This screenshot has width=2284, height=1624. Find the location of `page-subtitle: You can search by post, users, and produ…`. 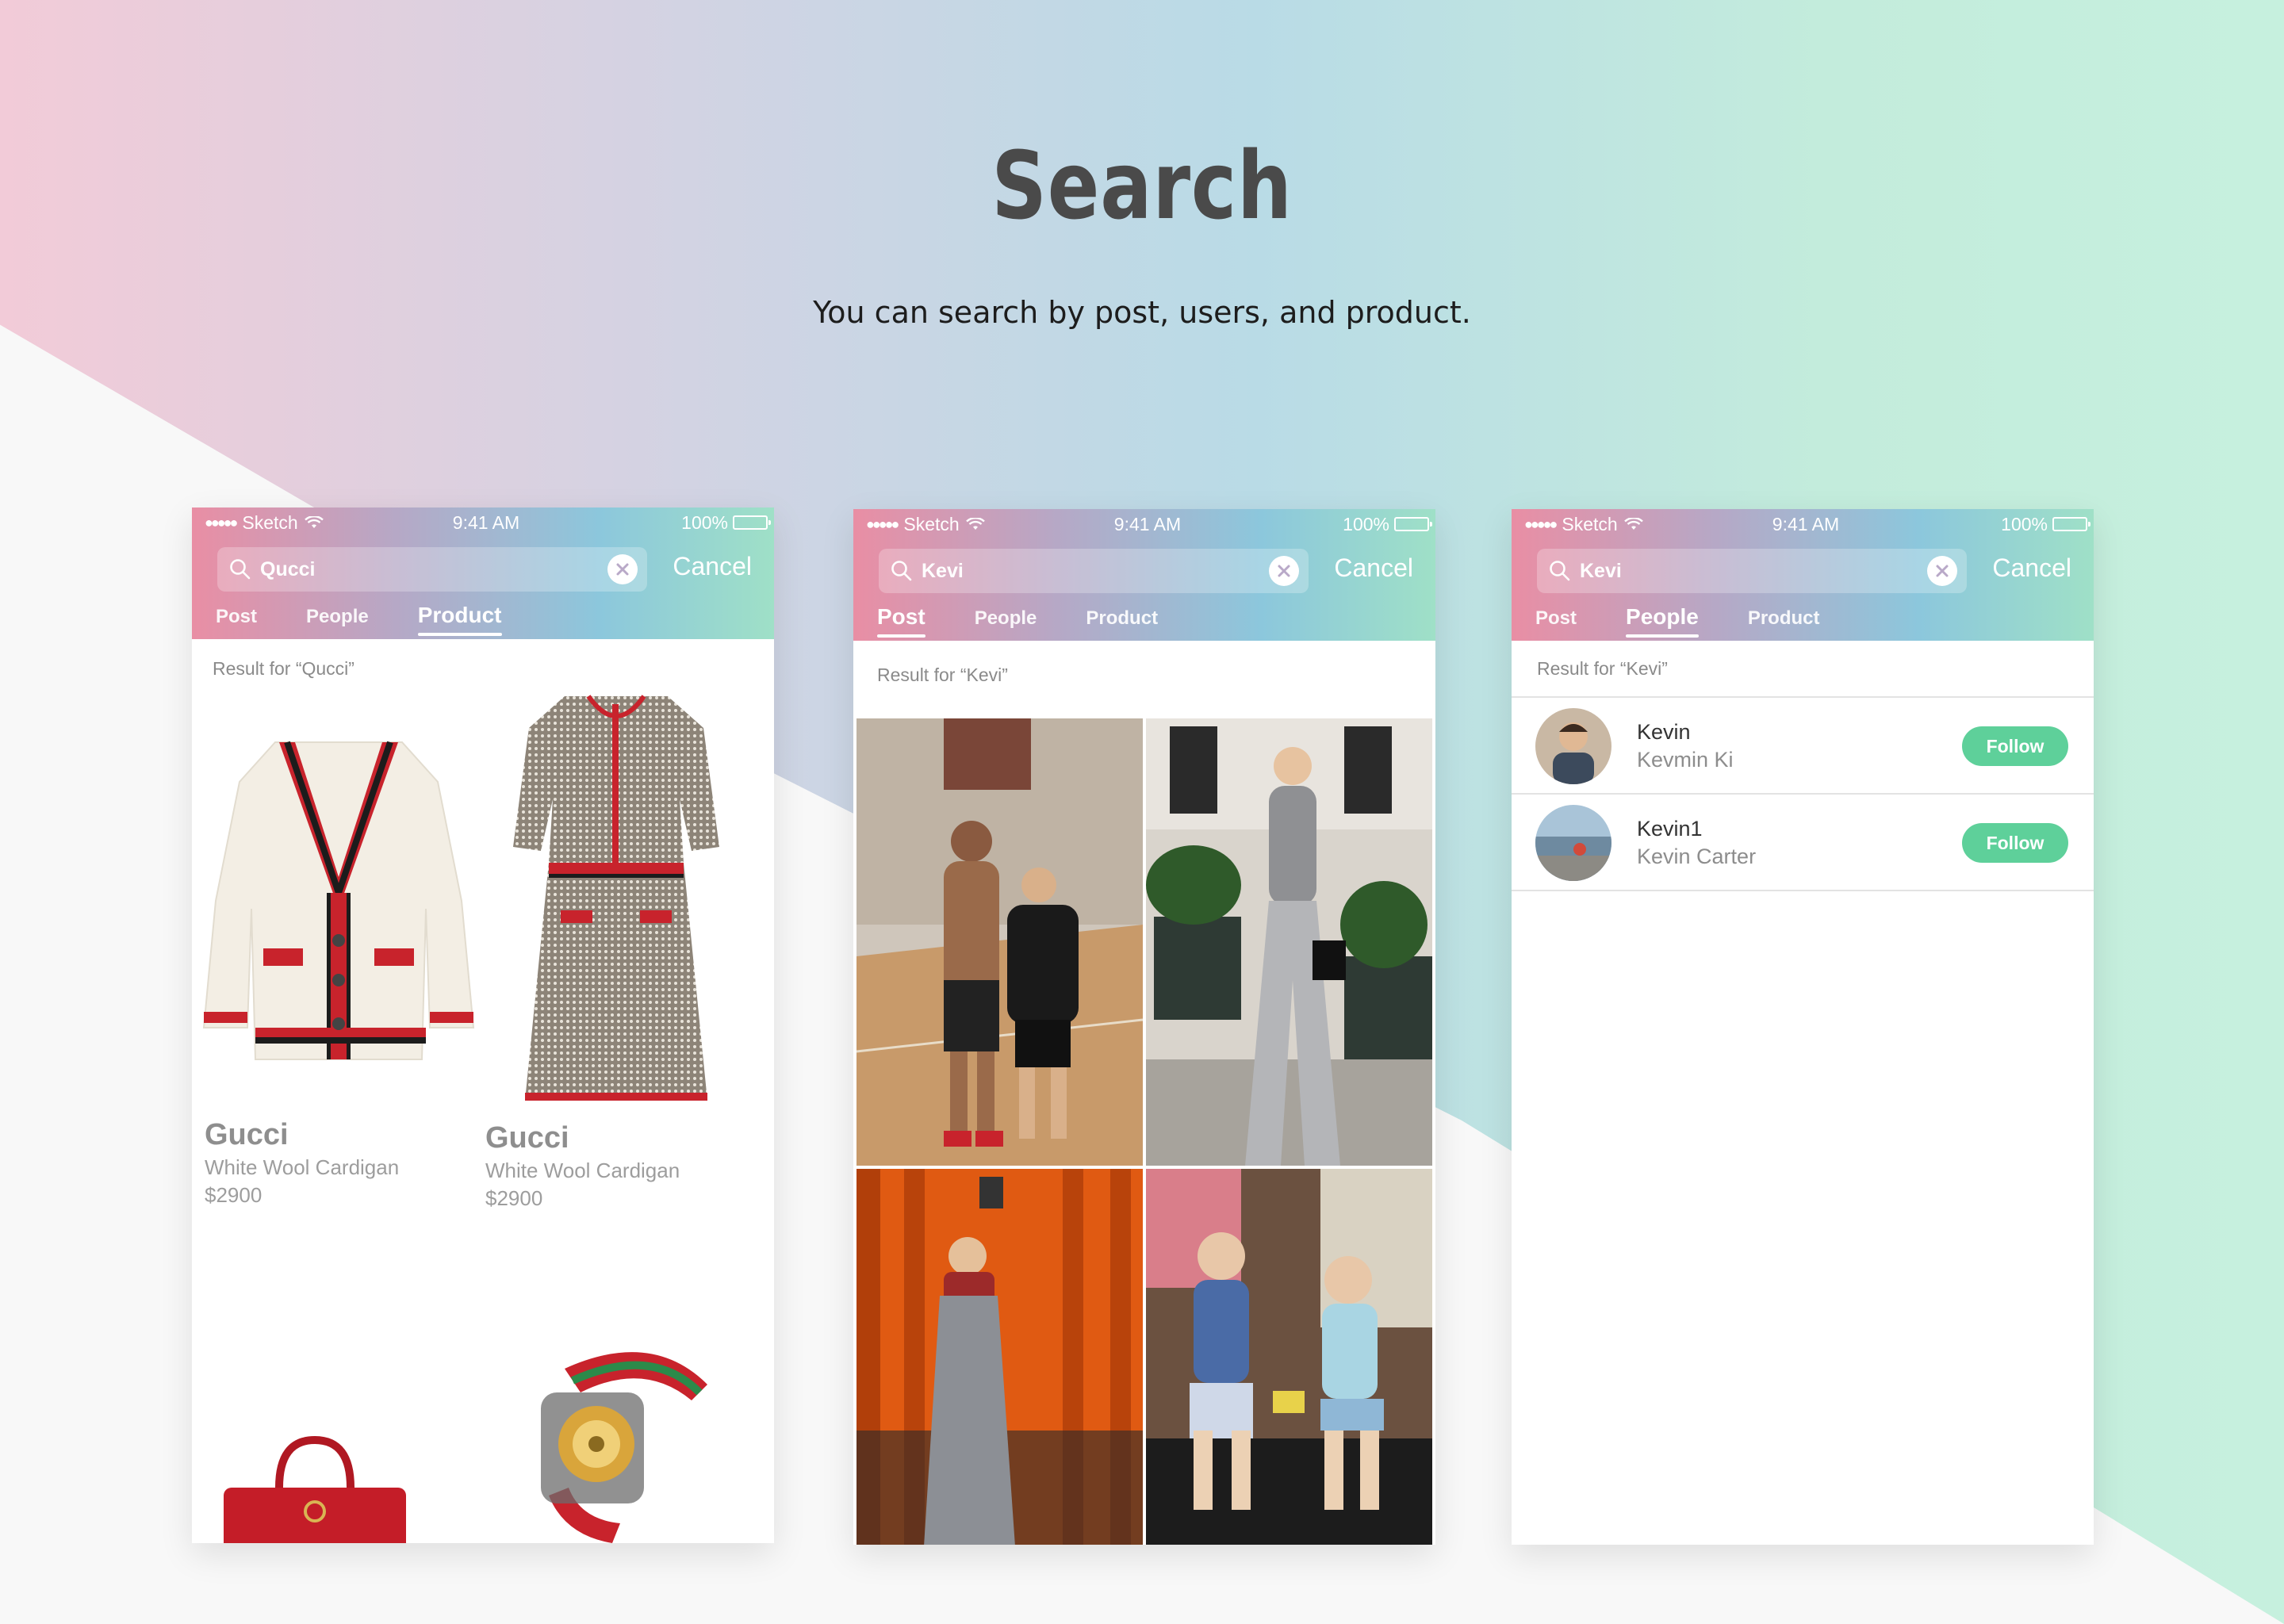

page-subtitle: You can search by post, users, and produ… is located at coordinates (1142, 312).